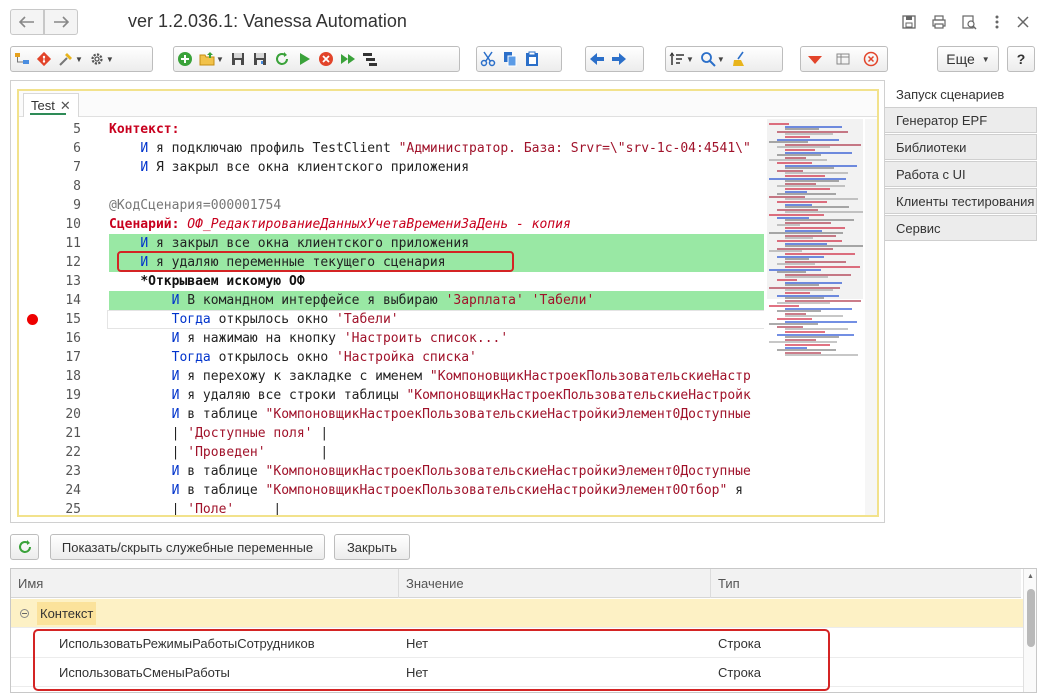 This screenshot has width=1037, height=693. I want to click on line-number: 23, so click(73, 471).